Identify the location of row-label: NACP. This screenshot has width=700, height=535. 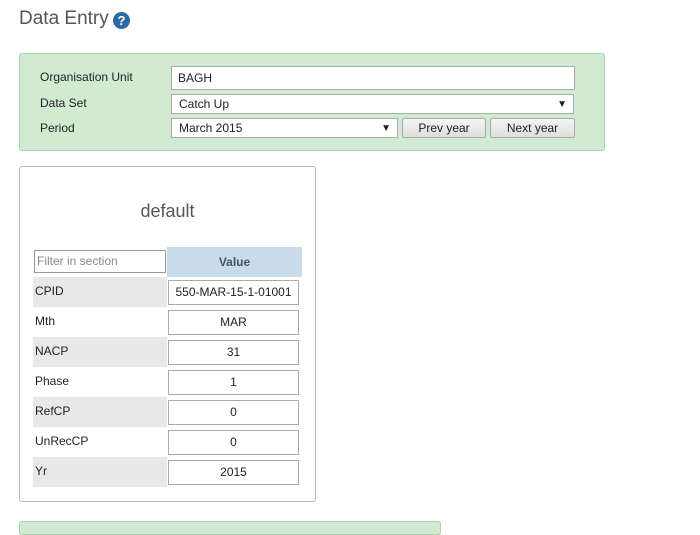
(100, 352).